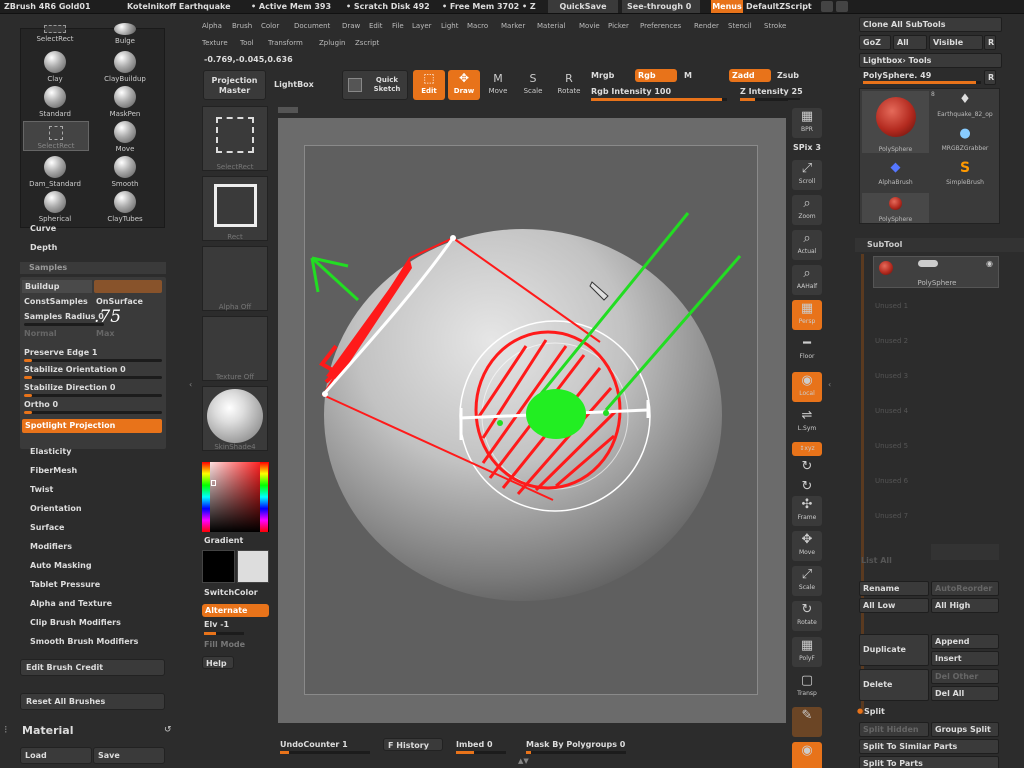 The image size is (1024, 768). What do you see at coordinates (190, 384) in the screenshot?
I see `left-tray-arrow-icon: ‹` at bounding box center [190, 384].